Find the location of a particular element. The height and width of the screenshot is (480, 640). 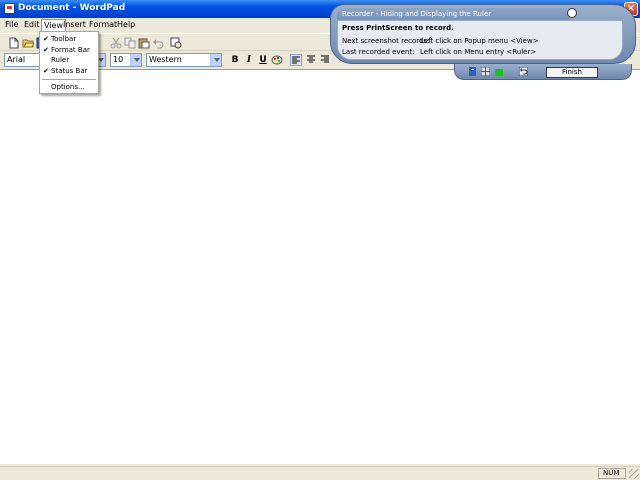

view-menu-item-status-bar: ✔ Status Bar is located at coordinates (65, 71).